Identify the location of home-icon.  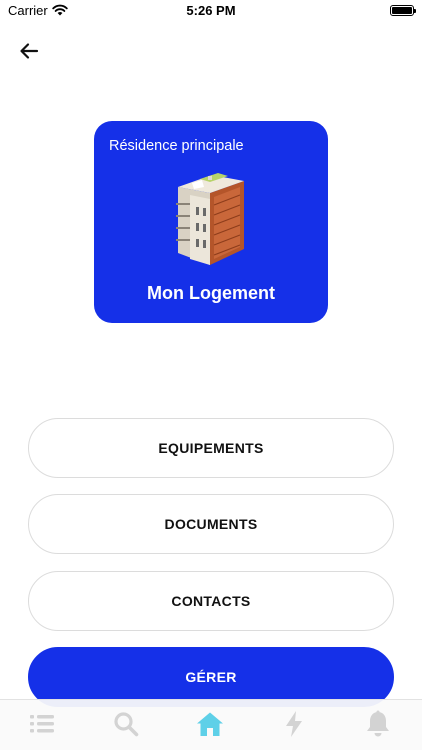
(210, 724).